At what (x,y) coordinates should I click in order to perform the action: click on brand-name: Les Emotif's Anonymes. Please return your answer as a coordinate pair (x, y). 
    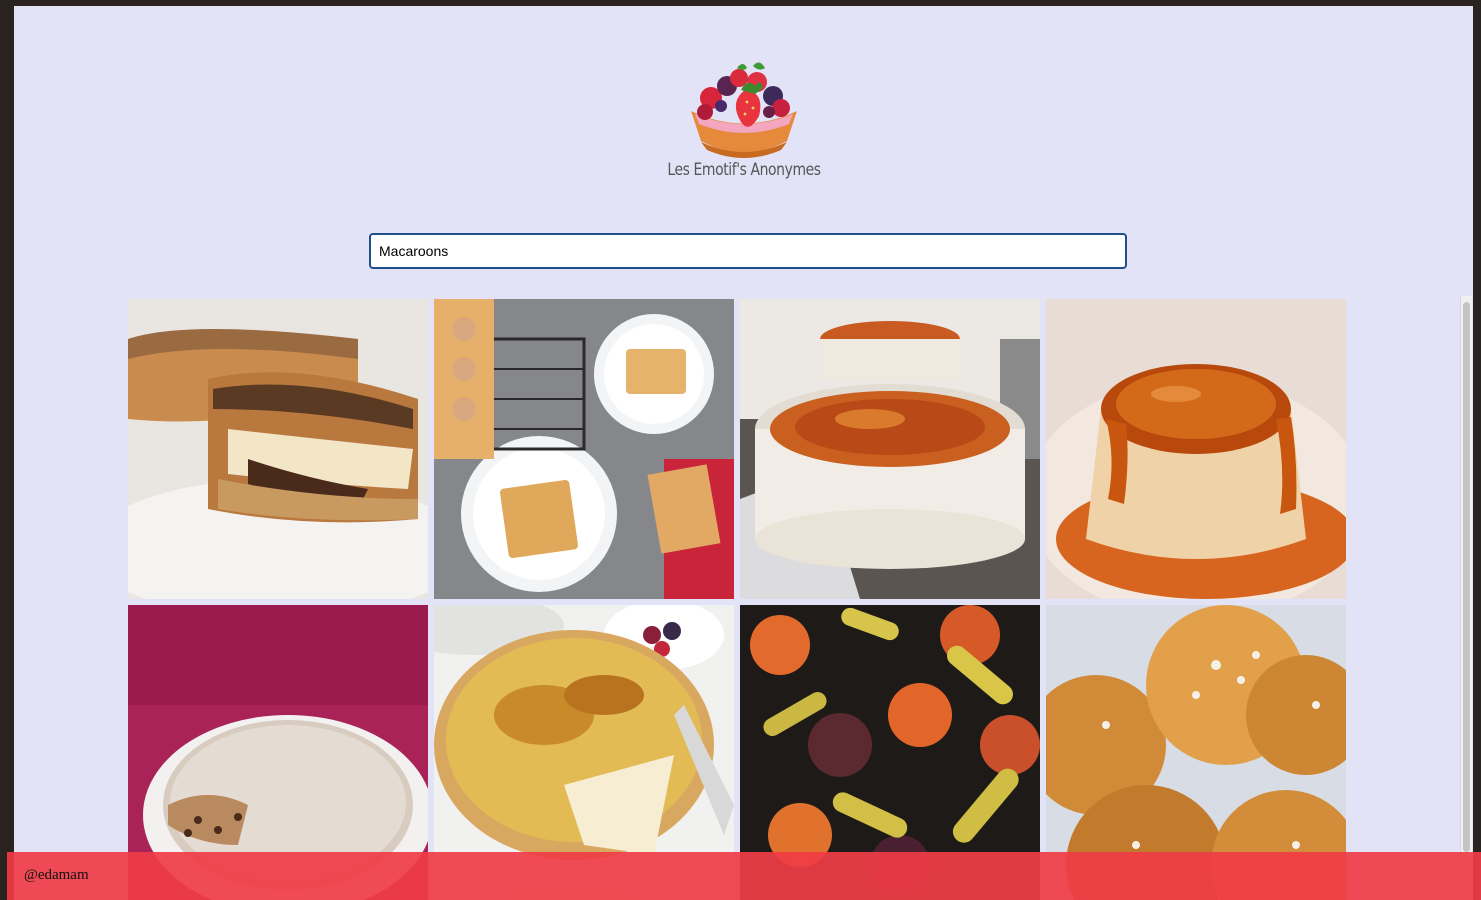
    Looking at the image, I should click on (744, 170).